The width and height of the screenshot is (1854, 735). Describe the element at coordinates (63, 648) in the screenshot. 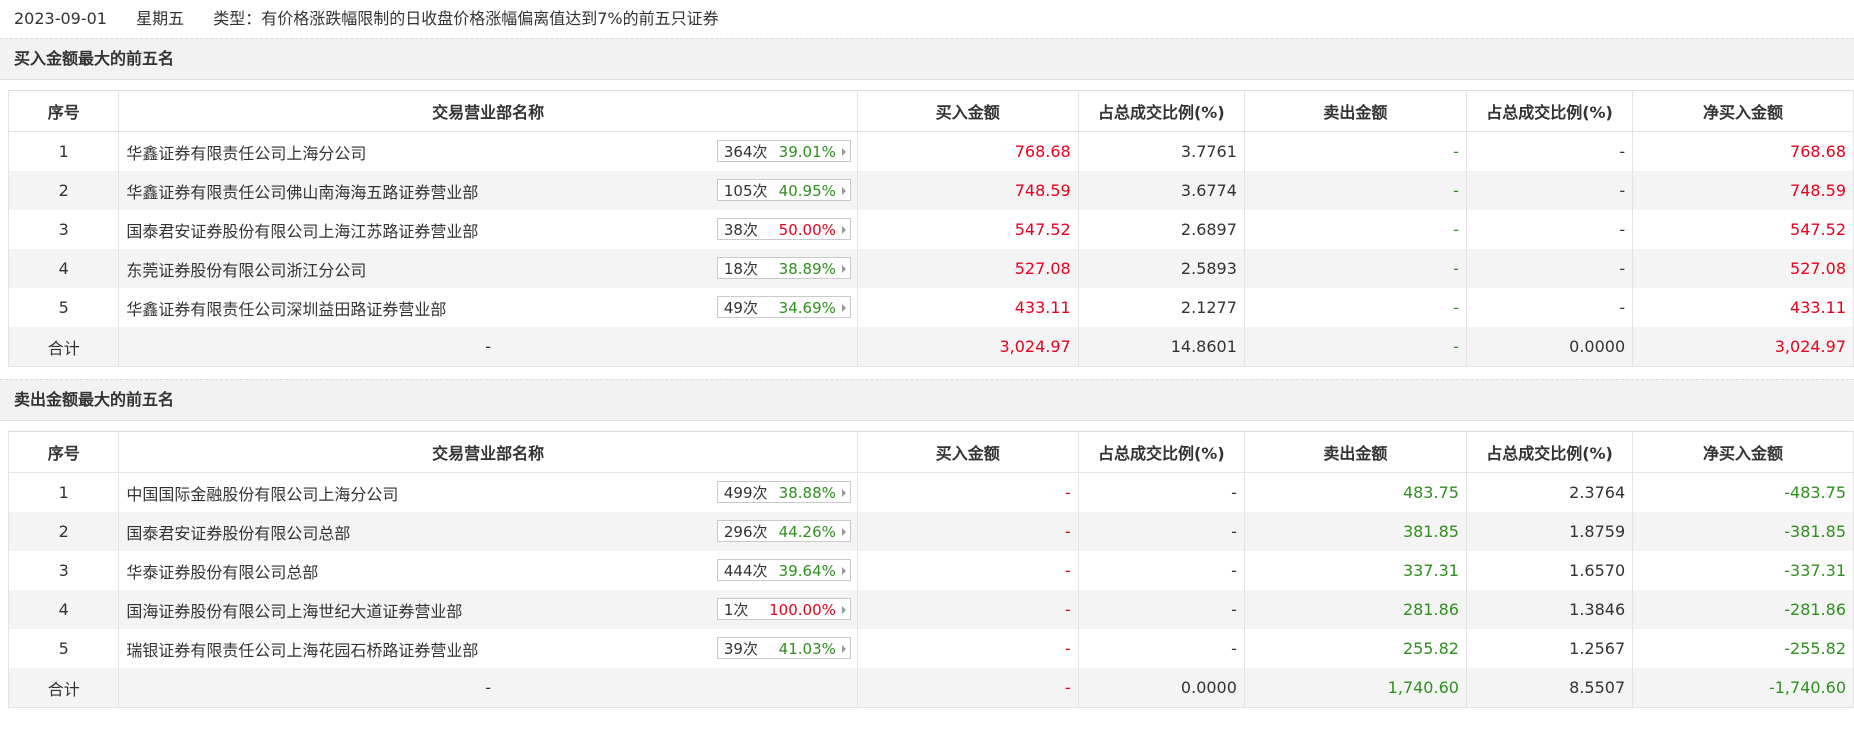

I see `rank: 5` at that location.